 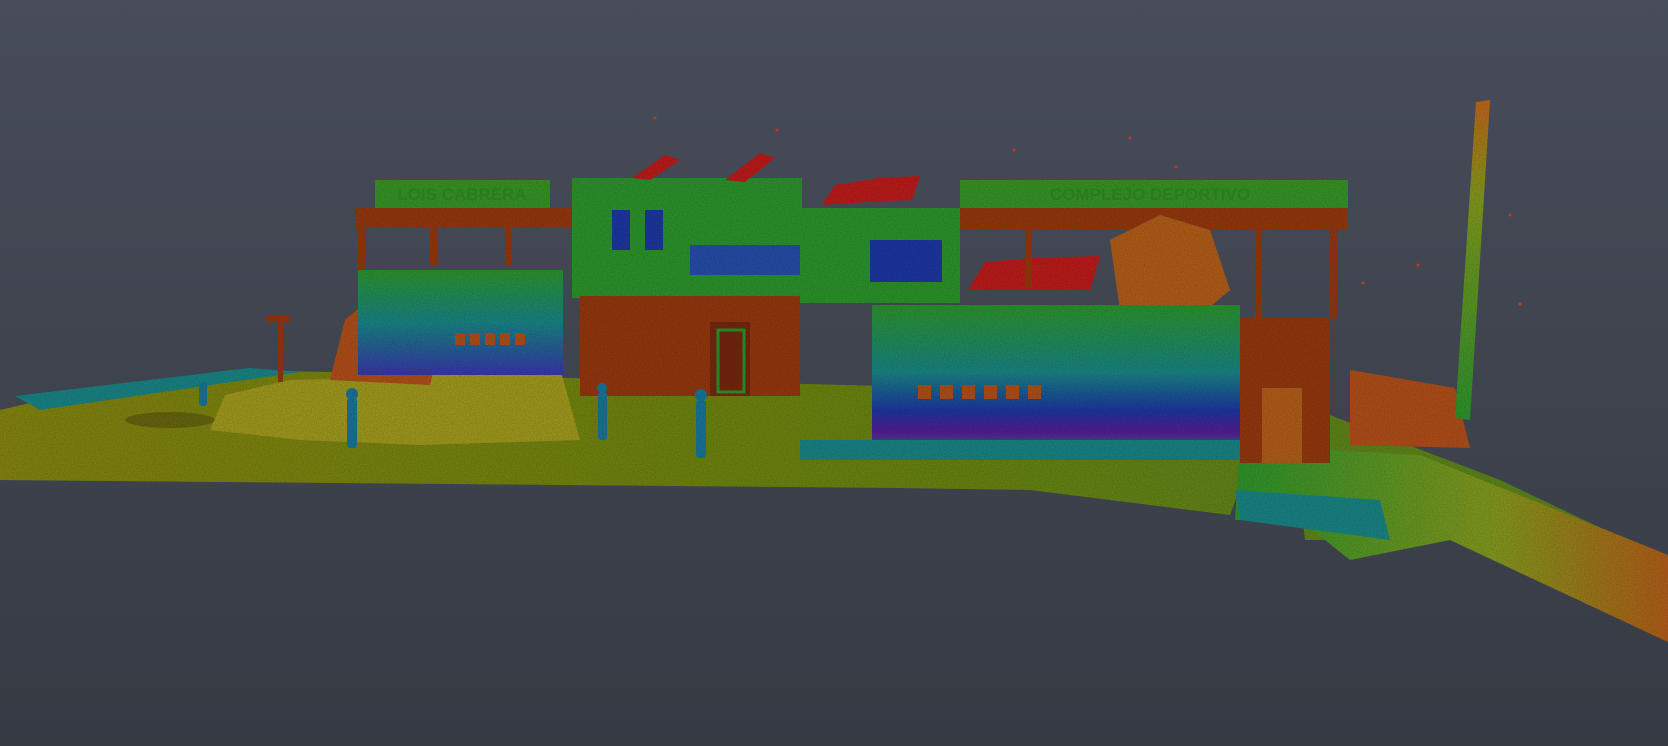 What do you see at coordinates (690, 346) in the screenshot?
I see `central-ground-floor` at bounding box center [690, 346].